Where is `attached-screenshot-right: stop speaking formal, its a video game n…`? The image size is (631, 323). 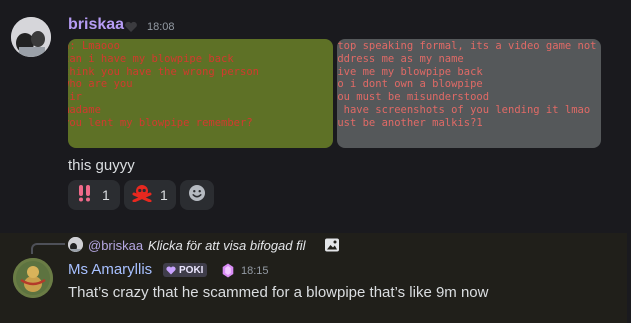
attached-screenshot-right: stop speaking formal, its a video game n… is located at coordinates (469, 93).